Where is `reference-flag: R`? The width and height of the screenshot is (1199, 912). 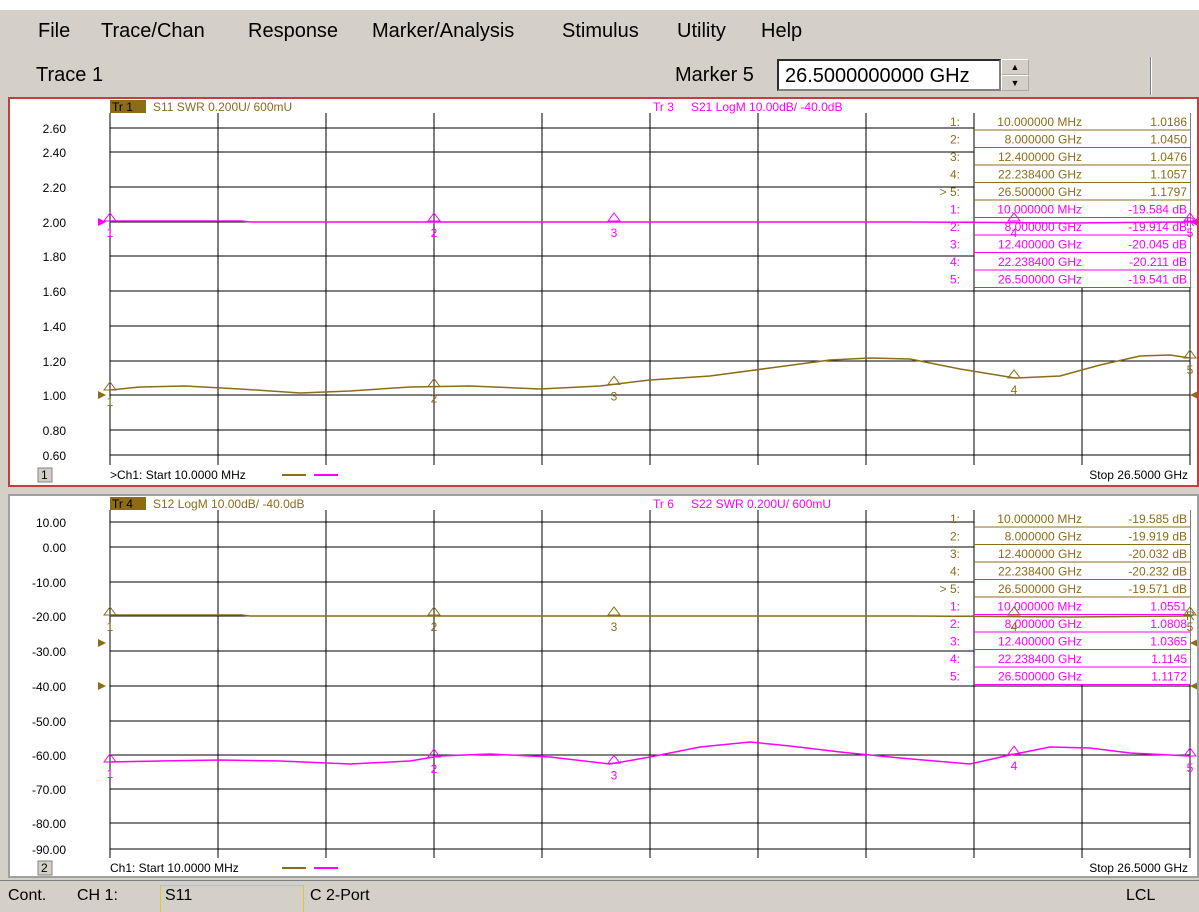 reference-flag: R is located at coordinates (1190, 616).